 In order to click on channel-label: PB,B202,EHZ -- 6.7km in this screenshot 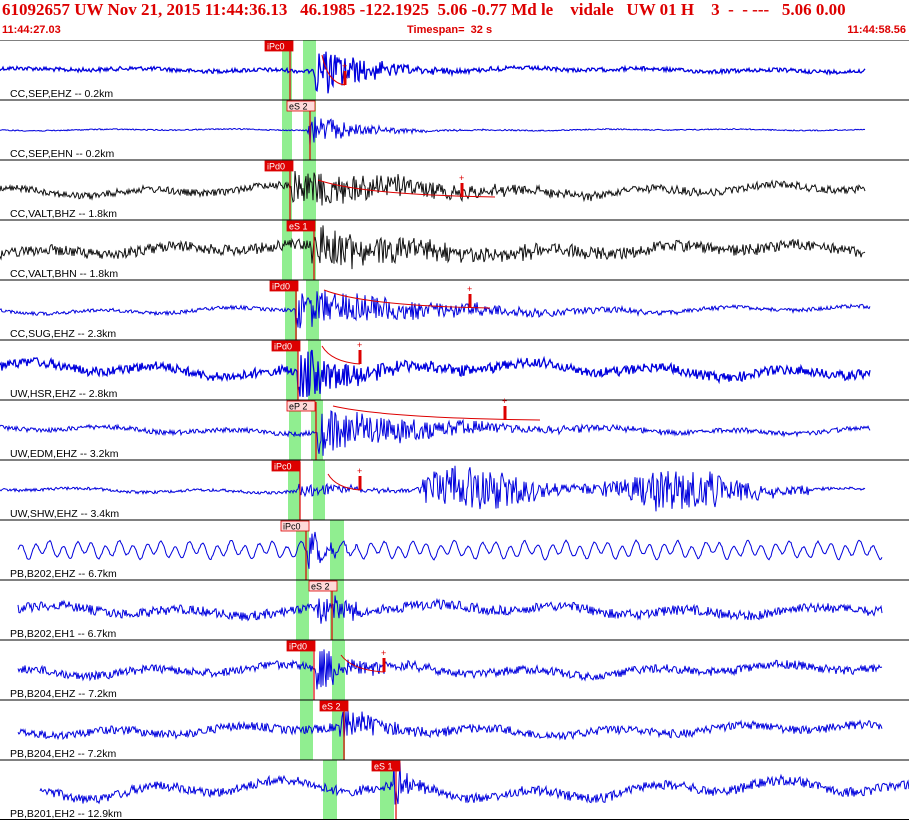, I will do `click(63, 574)`.